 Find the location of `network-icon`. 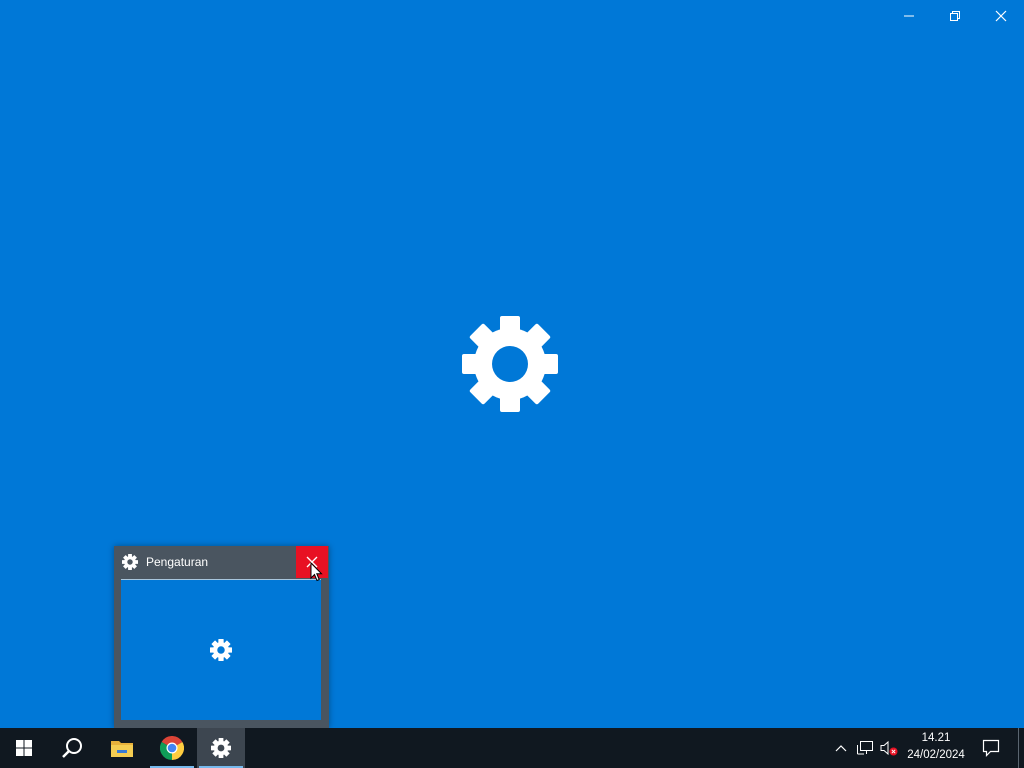

network-icon is located at coordinates (865, 748).